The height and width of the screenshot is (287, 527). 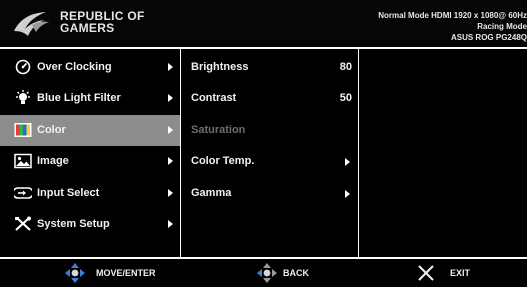 What do you see at coordinates (75, 273) in the screenshot?
I see `joystick-icon` at bounding box center [75, 273].